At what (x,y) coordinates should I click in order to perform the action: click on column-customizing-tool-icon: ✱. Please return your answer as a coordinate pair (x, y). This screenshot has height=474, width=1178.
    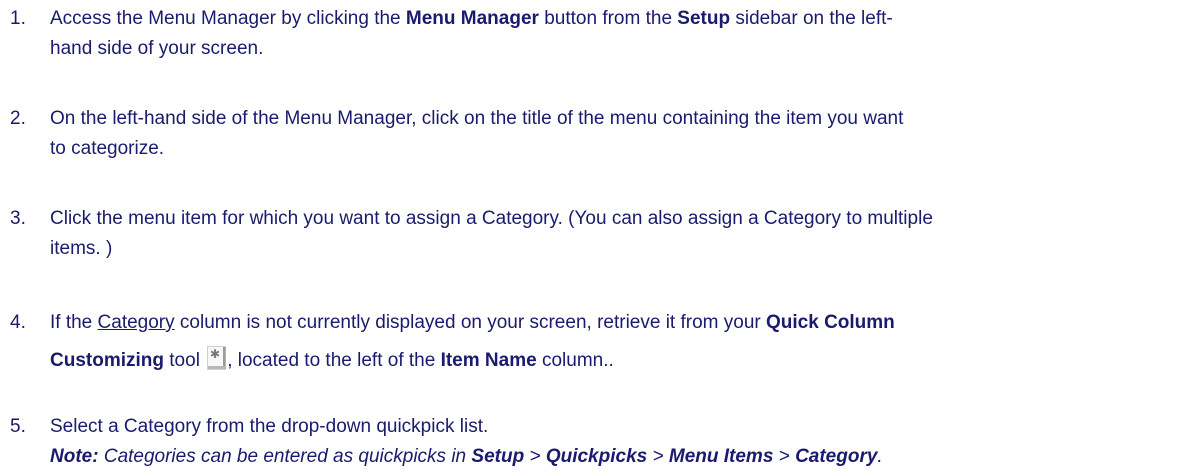
    Looking at the image, I should click on (217, 358).